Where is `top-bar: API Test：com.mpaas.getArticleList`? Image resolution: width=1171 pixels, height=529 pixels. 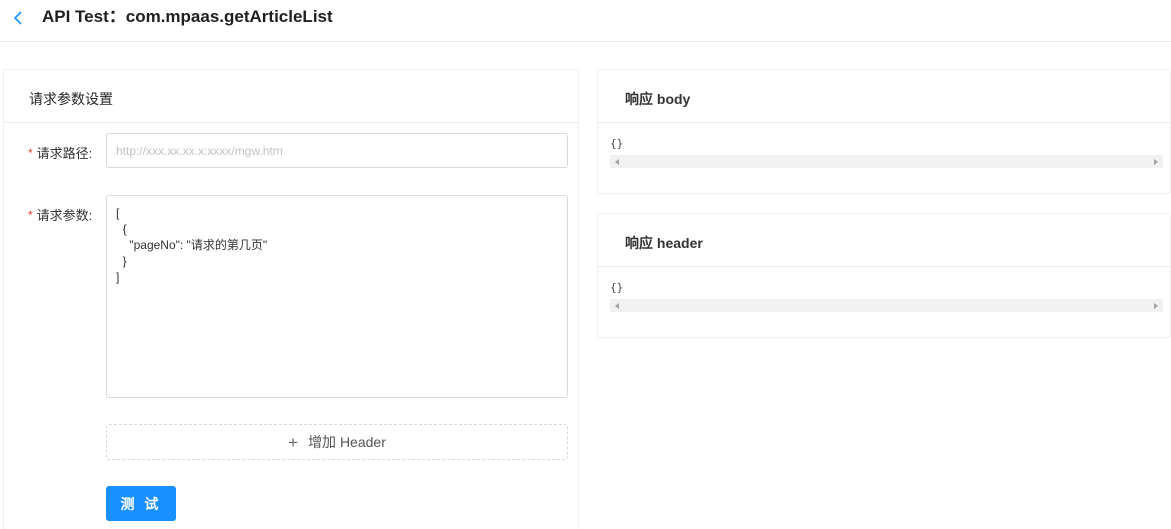 top-bar: API Test：com.mpaas.getArticleList is located at coordinates (585, 21).